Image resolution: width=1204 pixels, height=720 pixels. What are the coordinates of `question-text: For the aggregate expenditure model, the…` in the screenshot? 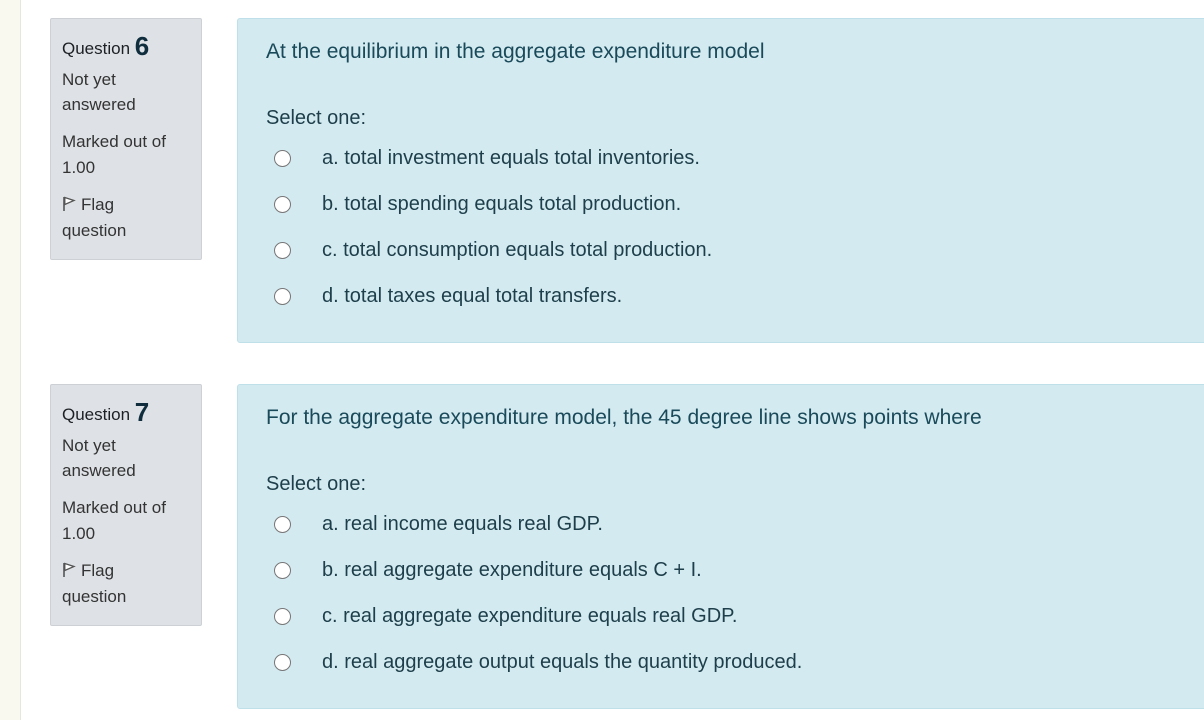 It's located at (624, 417).